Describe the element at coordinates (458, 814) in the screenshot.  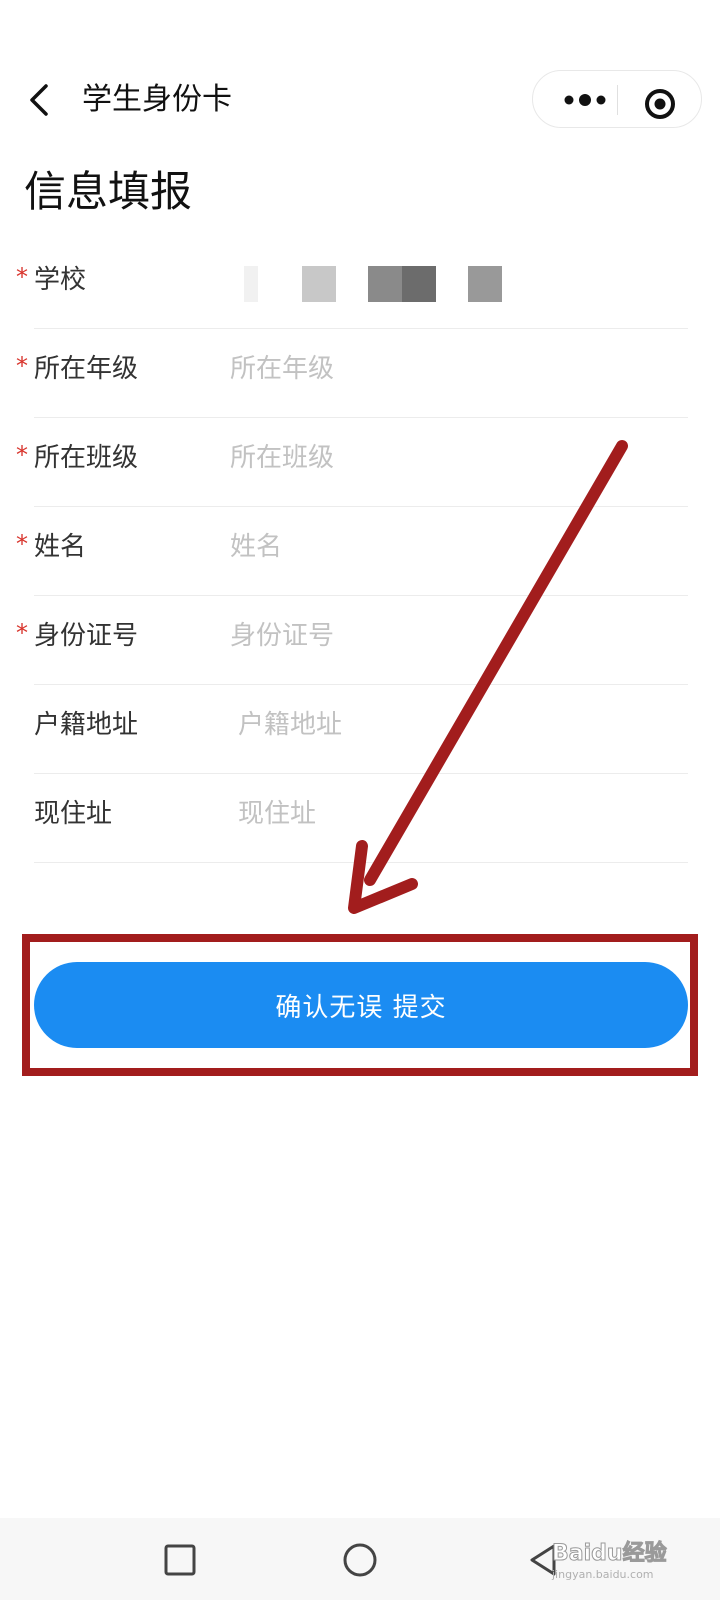
I see `current-address-input` at that location.